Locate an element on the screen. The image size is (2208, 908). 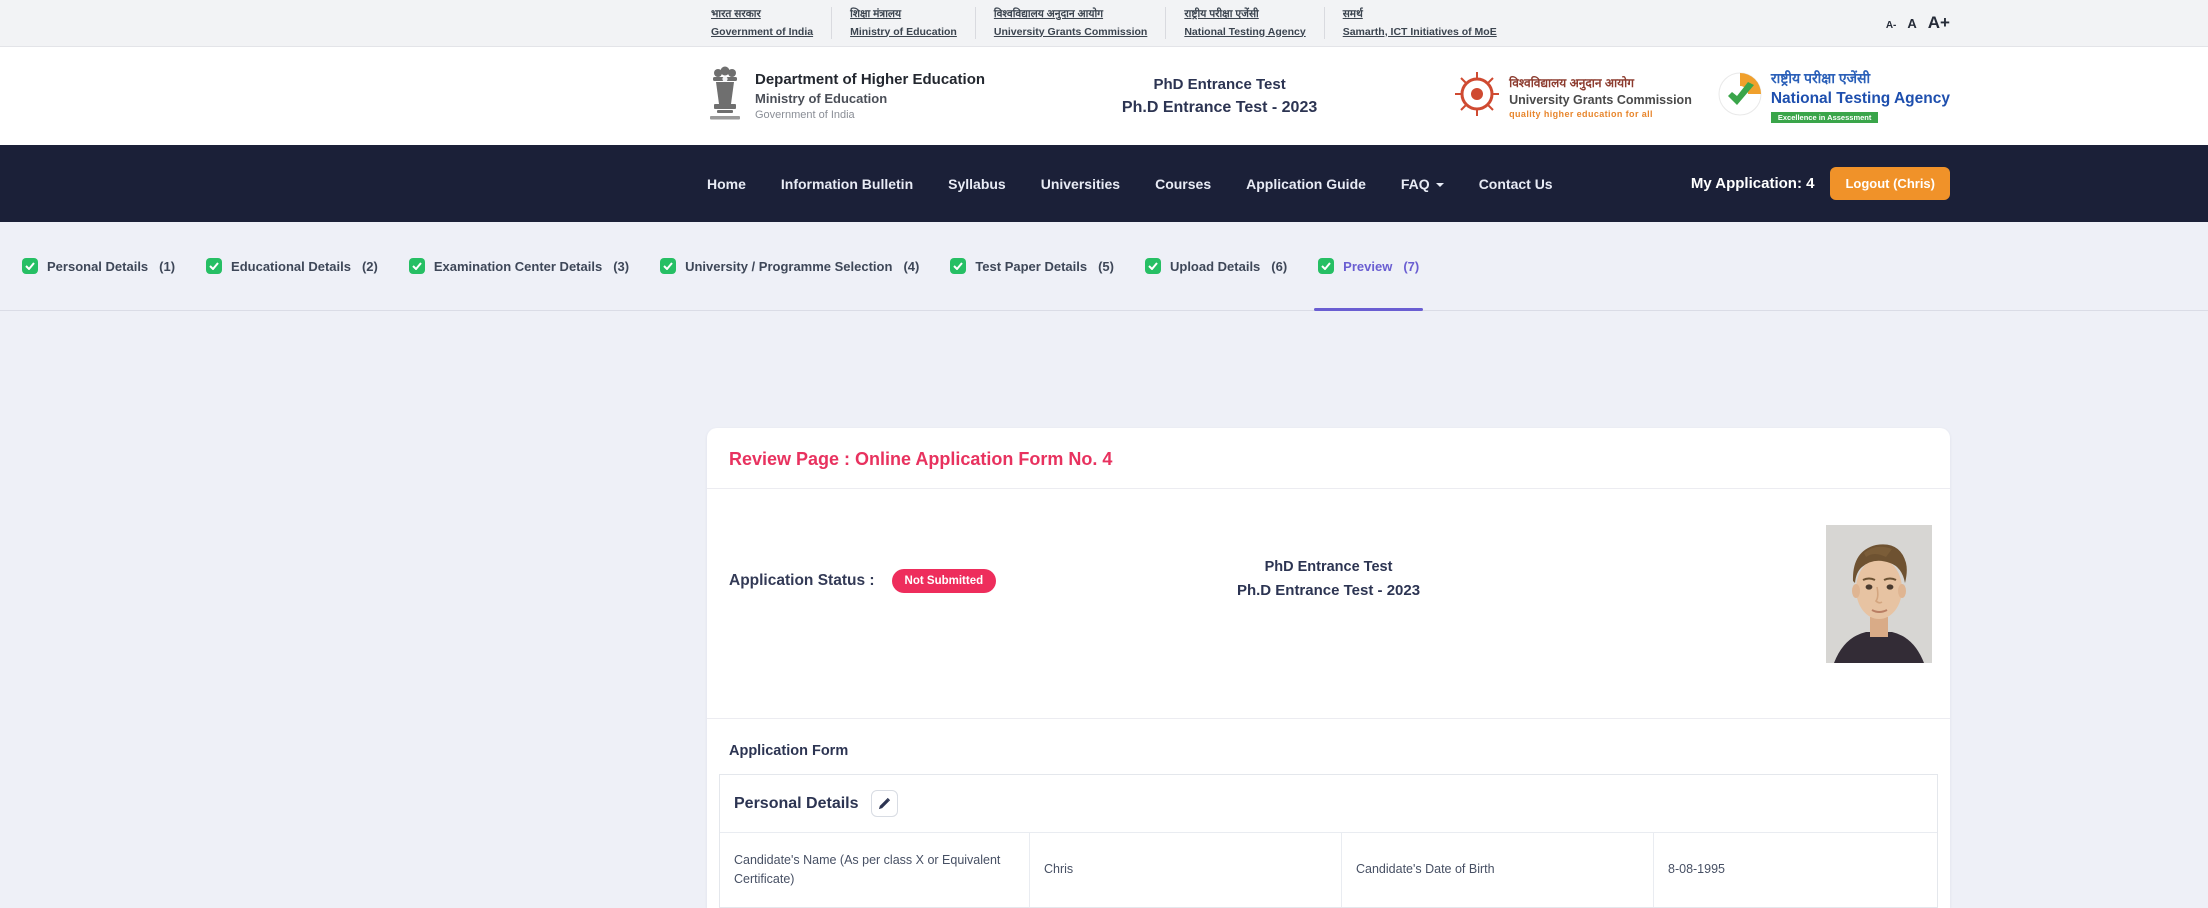
step-test-paper-details: Test Paper Details (5) is located at coordinates (1032, 266).